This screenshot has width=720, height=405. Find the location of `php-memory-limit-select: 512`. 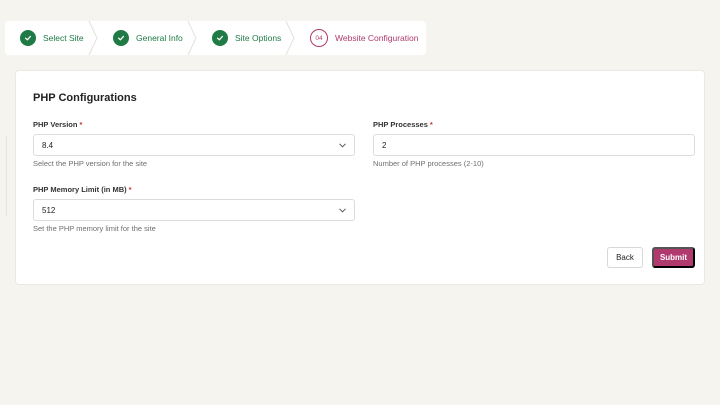

php-memory-limit-select: 512 is located at coordinates (194, 210).